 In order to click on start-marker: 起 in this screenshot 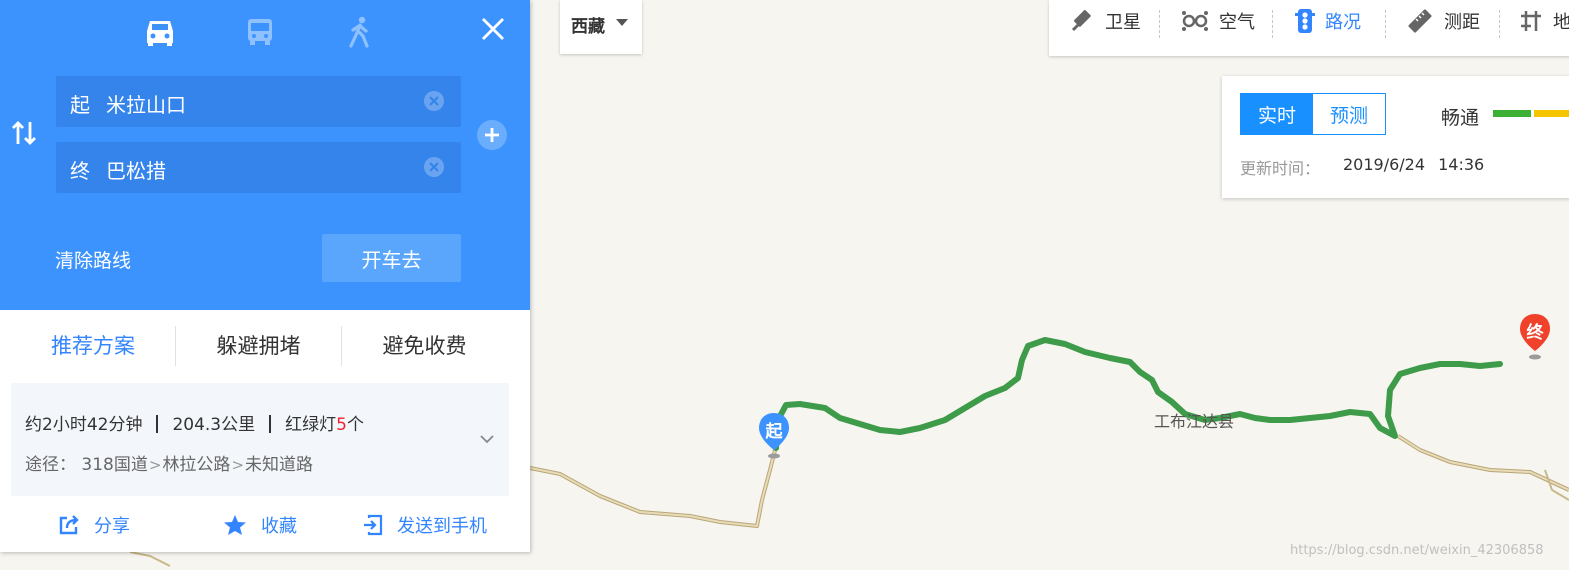, I will do `click(774, 436)`.